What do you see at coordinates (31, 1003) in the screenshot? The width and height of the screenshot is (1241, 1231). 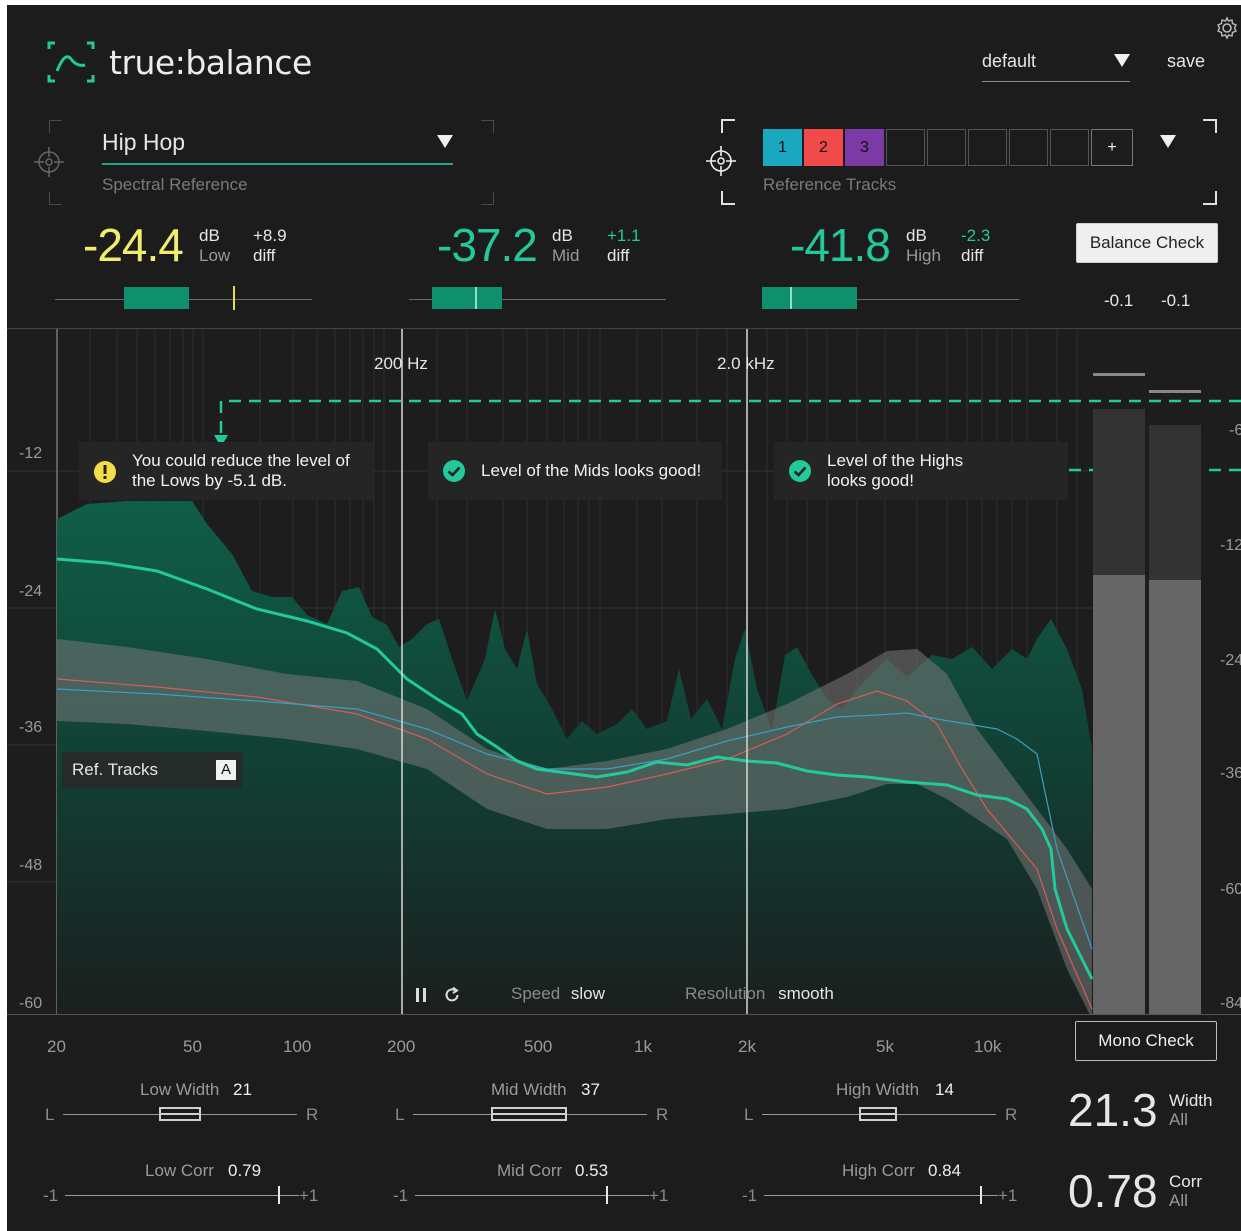 I see `y-axis-left-tick: -60` at bounding box center [31, 1003].